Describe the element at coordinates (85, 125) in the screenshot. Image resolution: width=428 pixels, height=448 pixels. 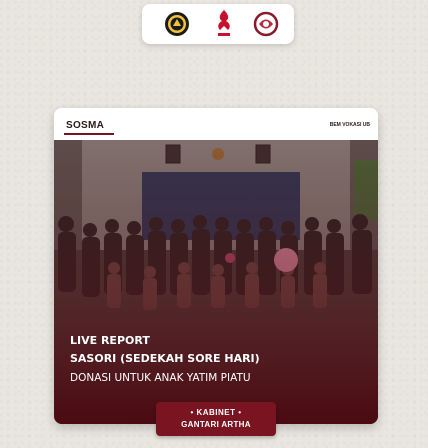
I see `department-label: SOSMA` at that location.